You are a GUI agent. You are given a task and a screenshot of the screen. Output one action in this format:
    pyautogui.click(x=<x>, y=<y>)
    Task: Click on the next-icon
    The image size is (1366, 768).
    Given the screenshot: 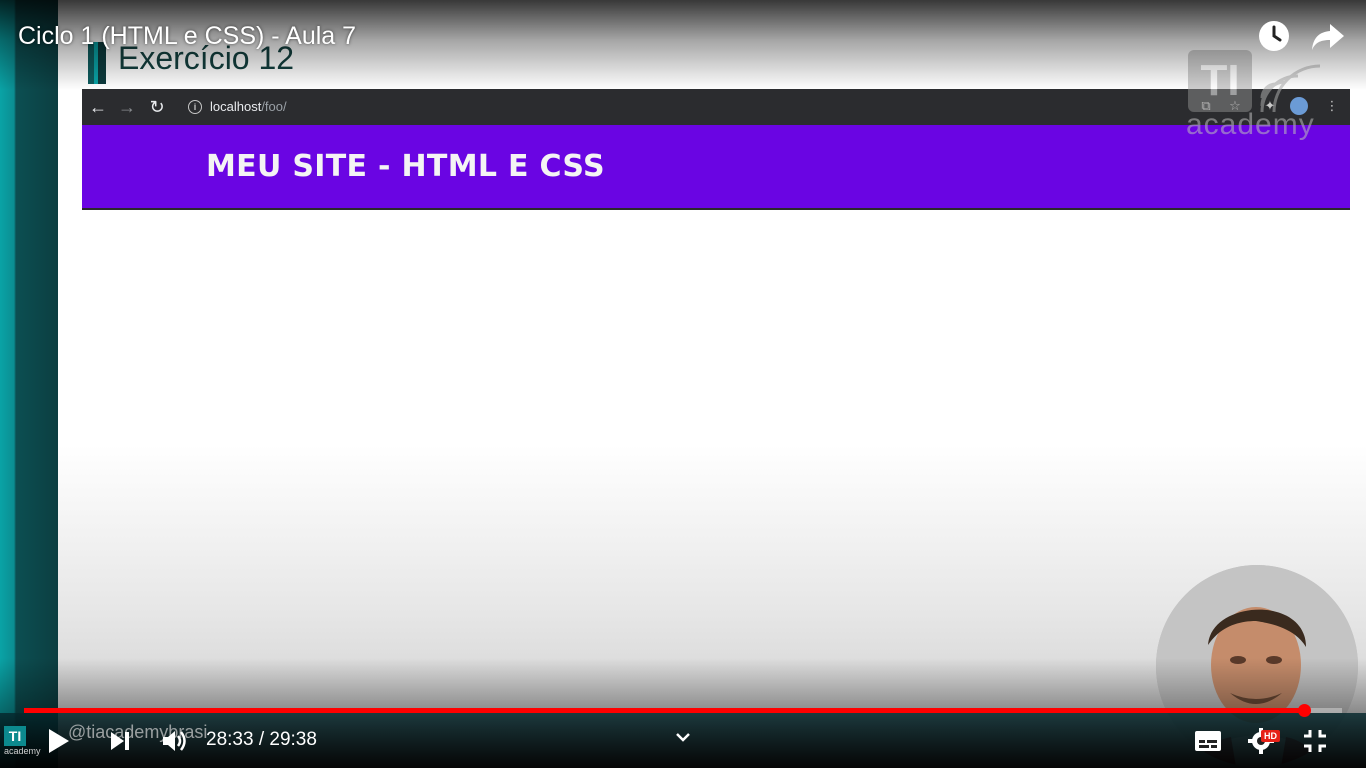 What is the action you would take?
    pyautogui.click(x=120, y=741)
    